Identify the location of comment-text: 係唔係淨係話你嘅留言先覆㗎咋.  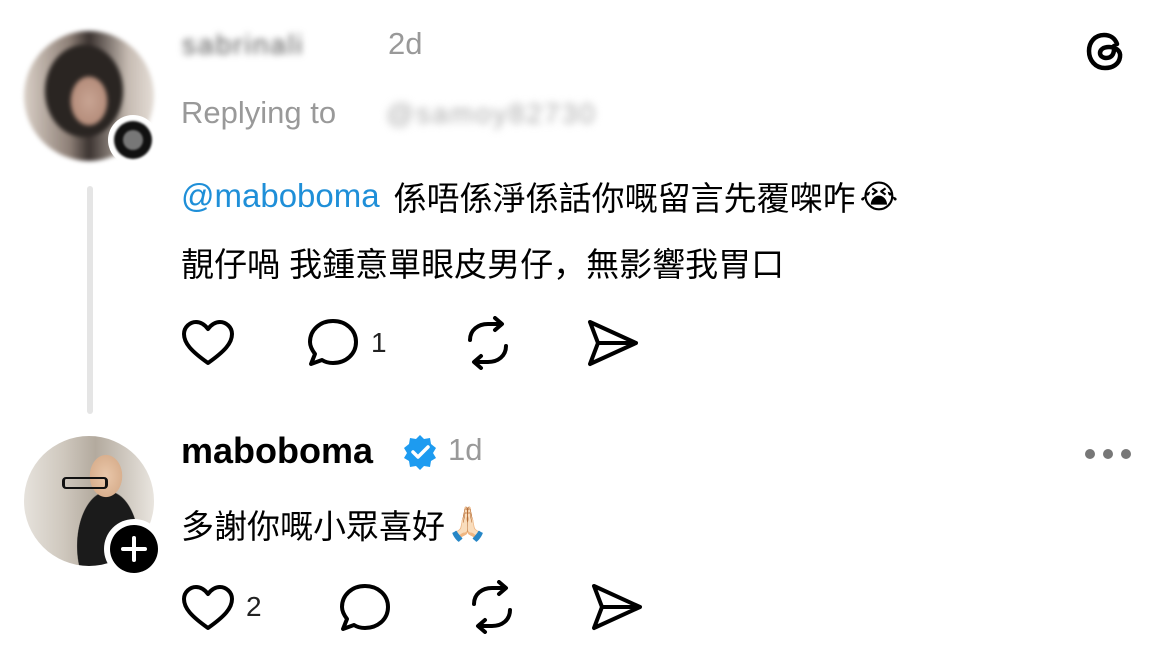
(624, 198).